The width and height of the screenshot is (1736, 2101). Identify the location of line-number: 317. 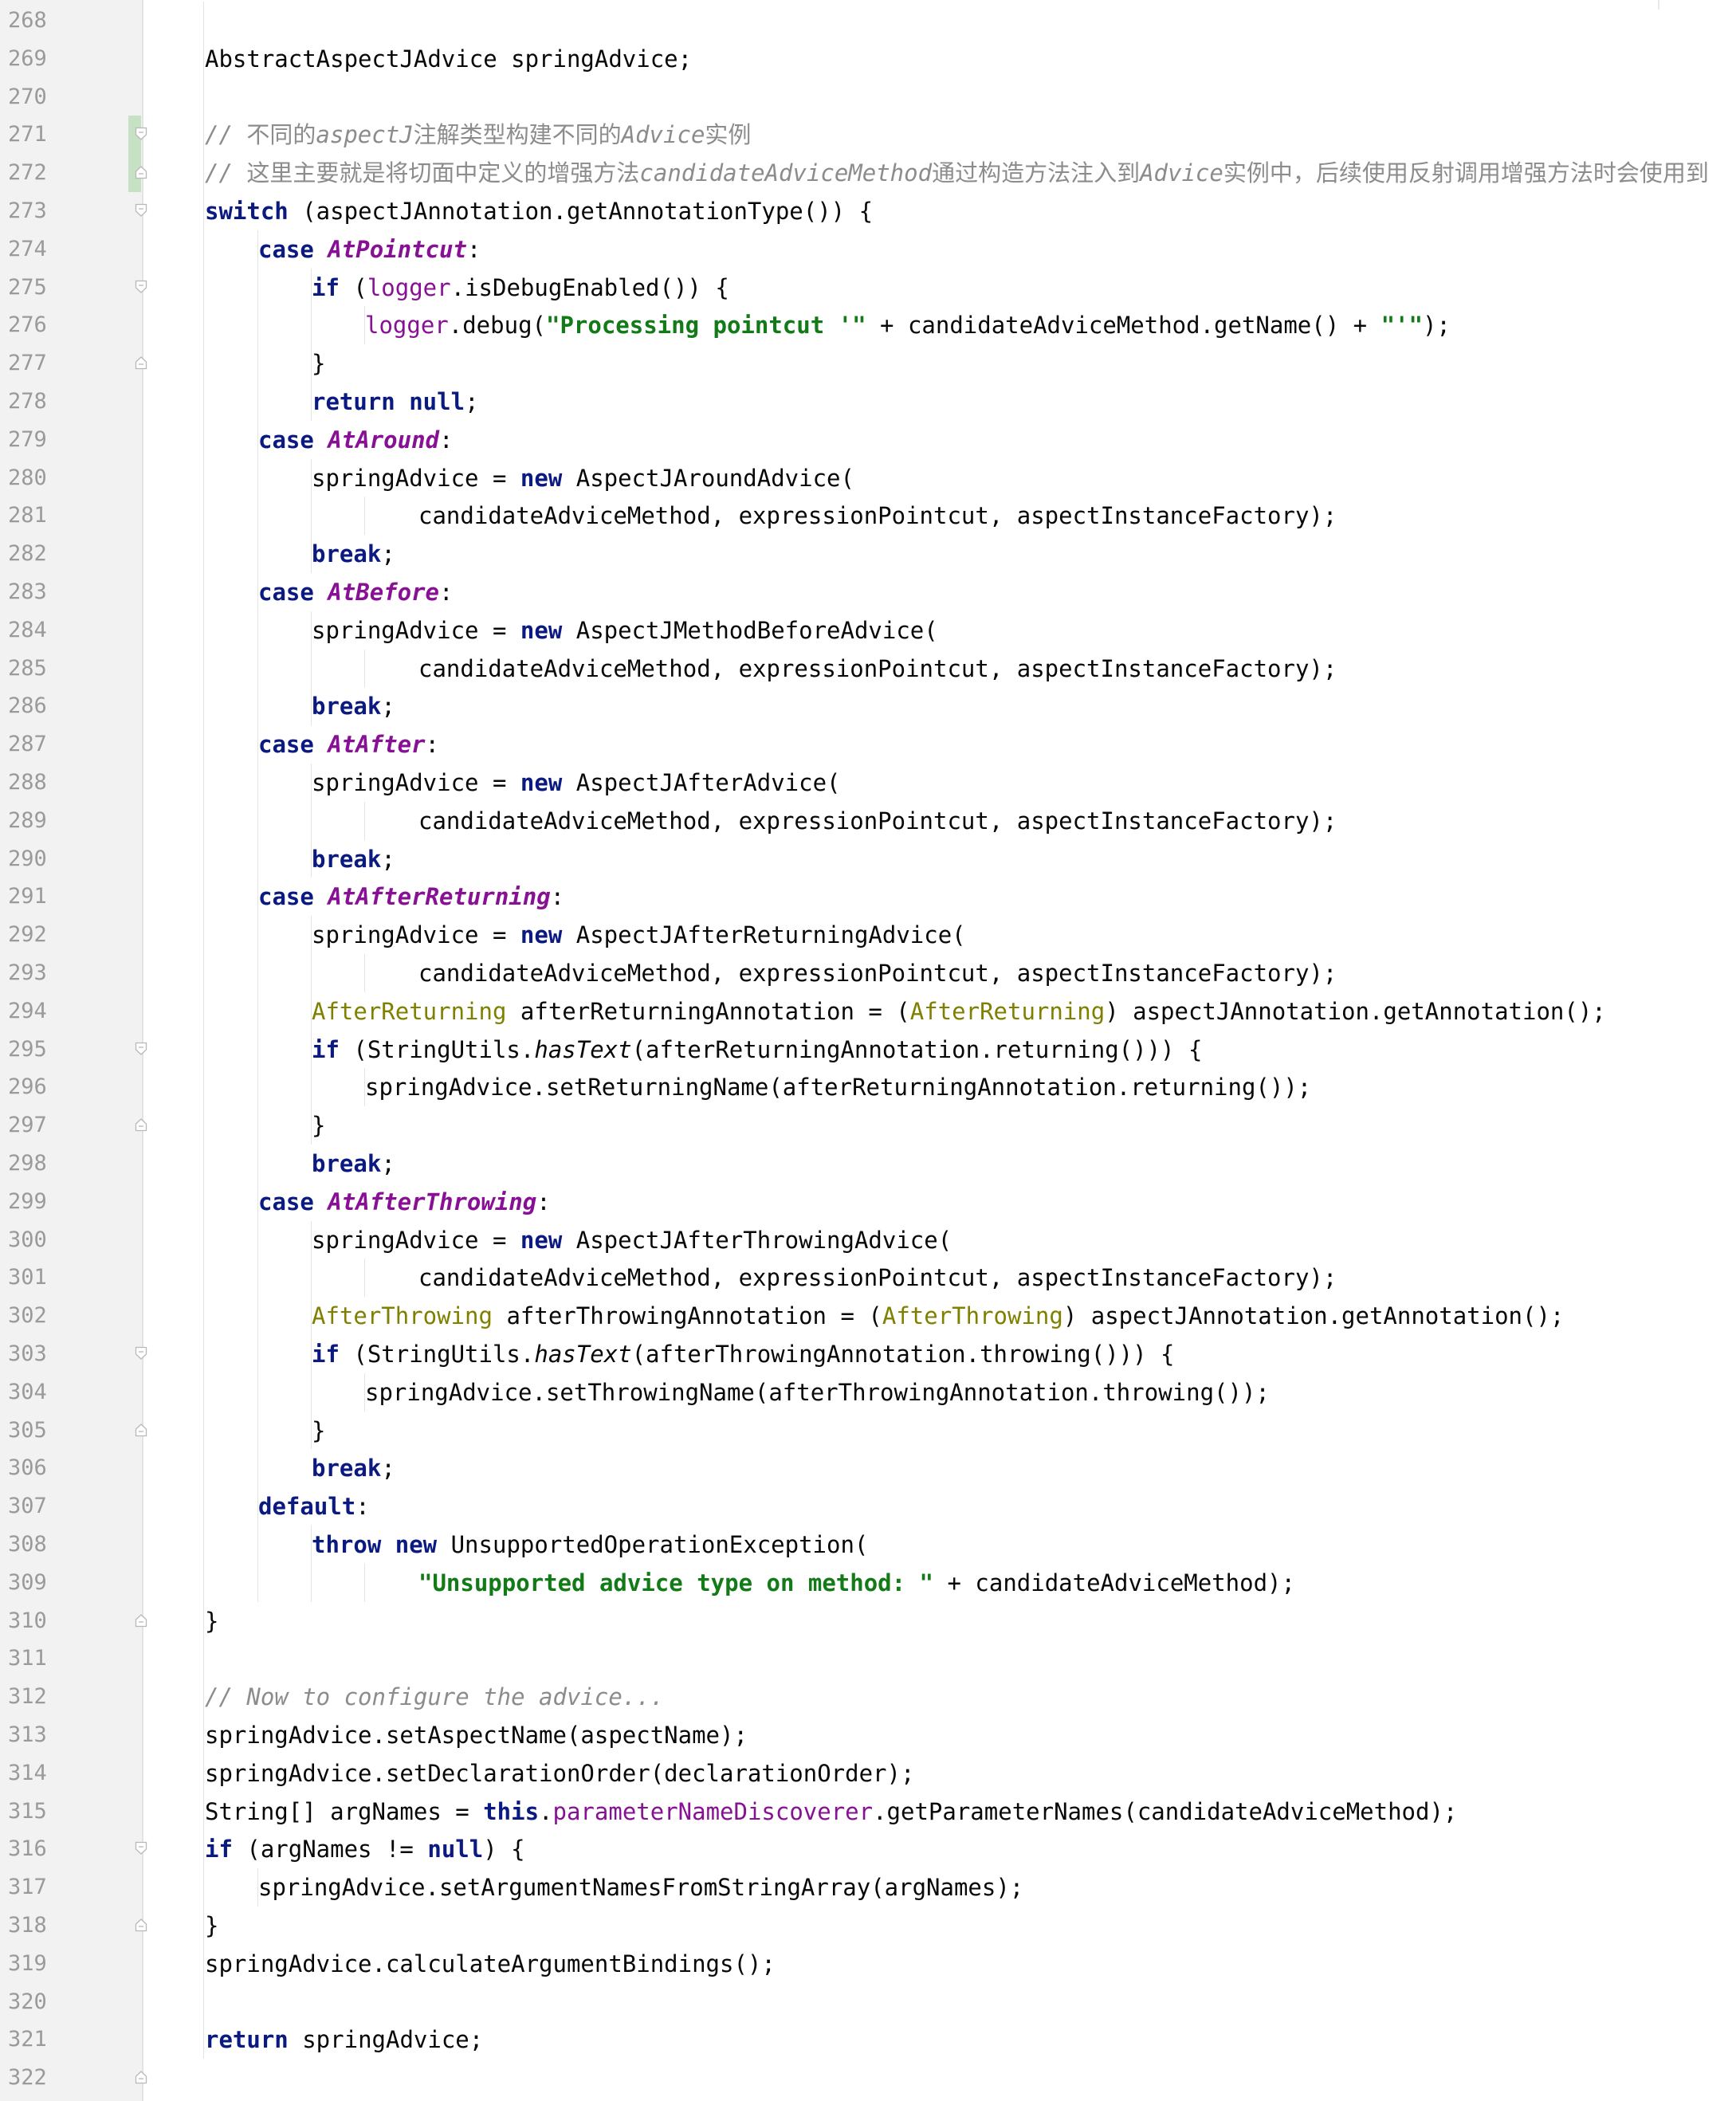
(28, 1887).